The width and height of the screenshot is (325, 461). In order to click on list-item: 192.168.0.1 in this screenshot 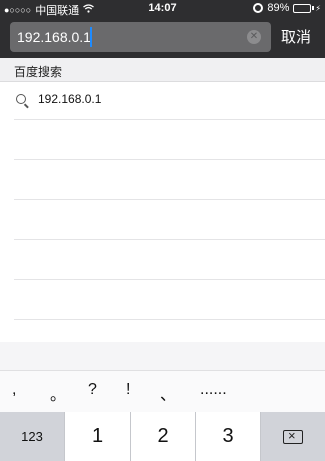, I will do `click(169, 101)`.